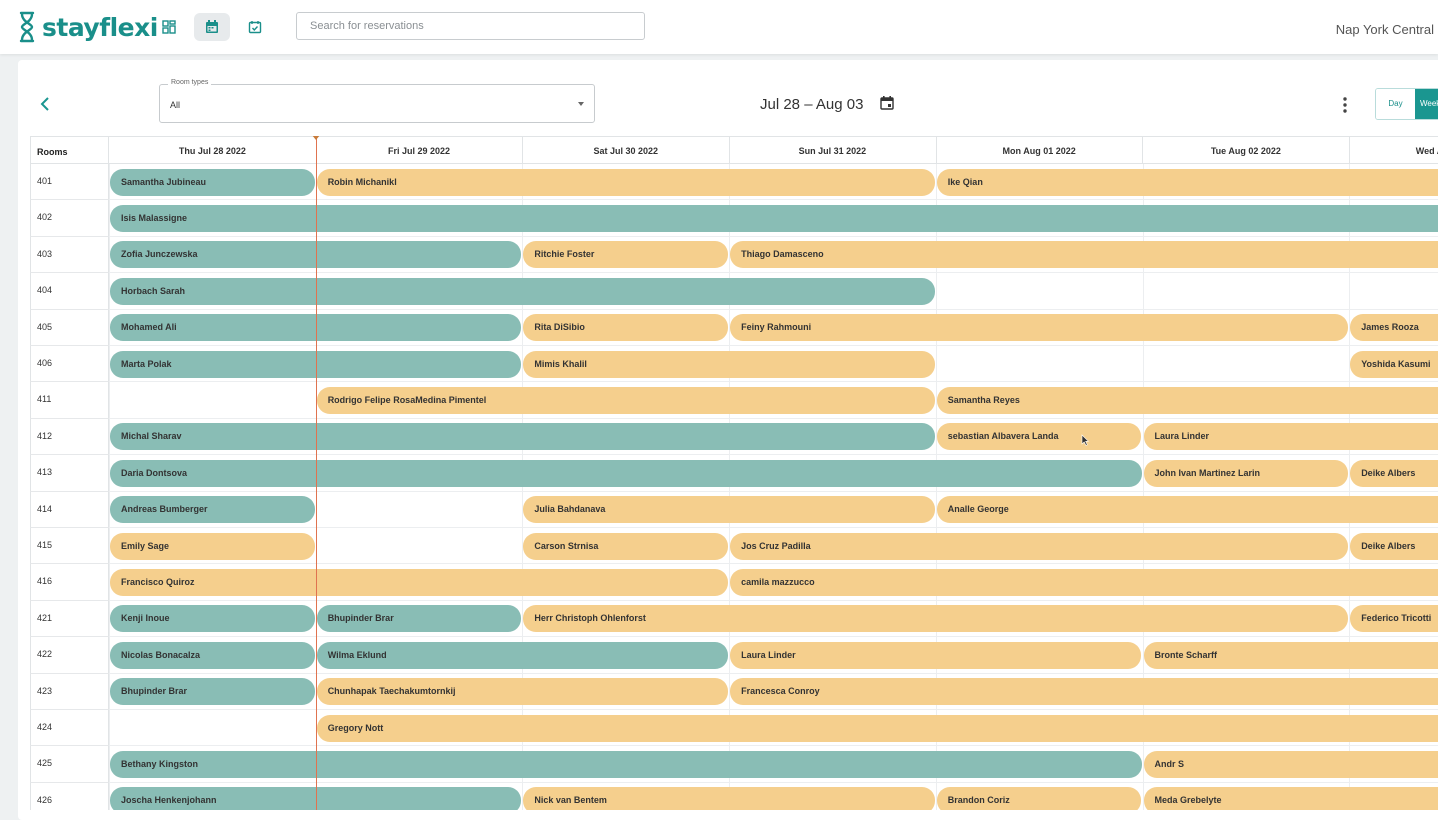 The width and height of the screenshot is (1438, 820). Describe the element at coordinates (728, 509) in the screenshot. I see `reservation-bar: Julia Bahdanava` at that location.